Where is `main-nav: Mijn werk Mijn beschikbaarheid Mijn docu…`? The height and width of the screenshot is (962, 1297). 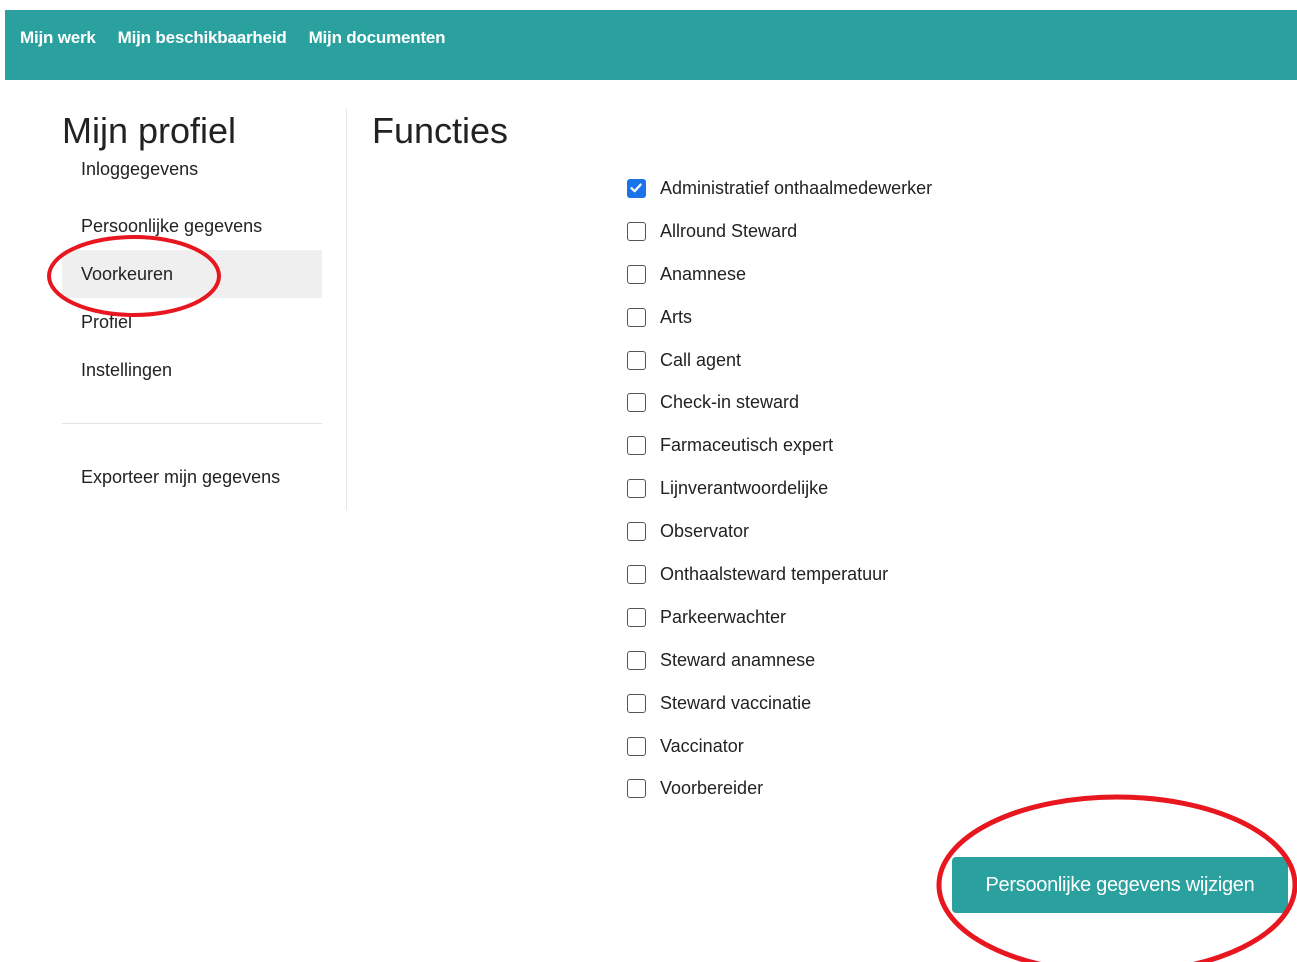
main-nav: Mijn werk Mijn beschikbaarheid Mijn docu… is located at coordinates (233, 38).